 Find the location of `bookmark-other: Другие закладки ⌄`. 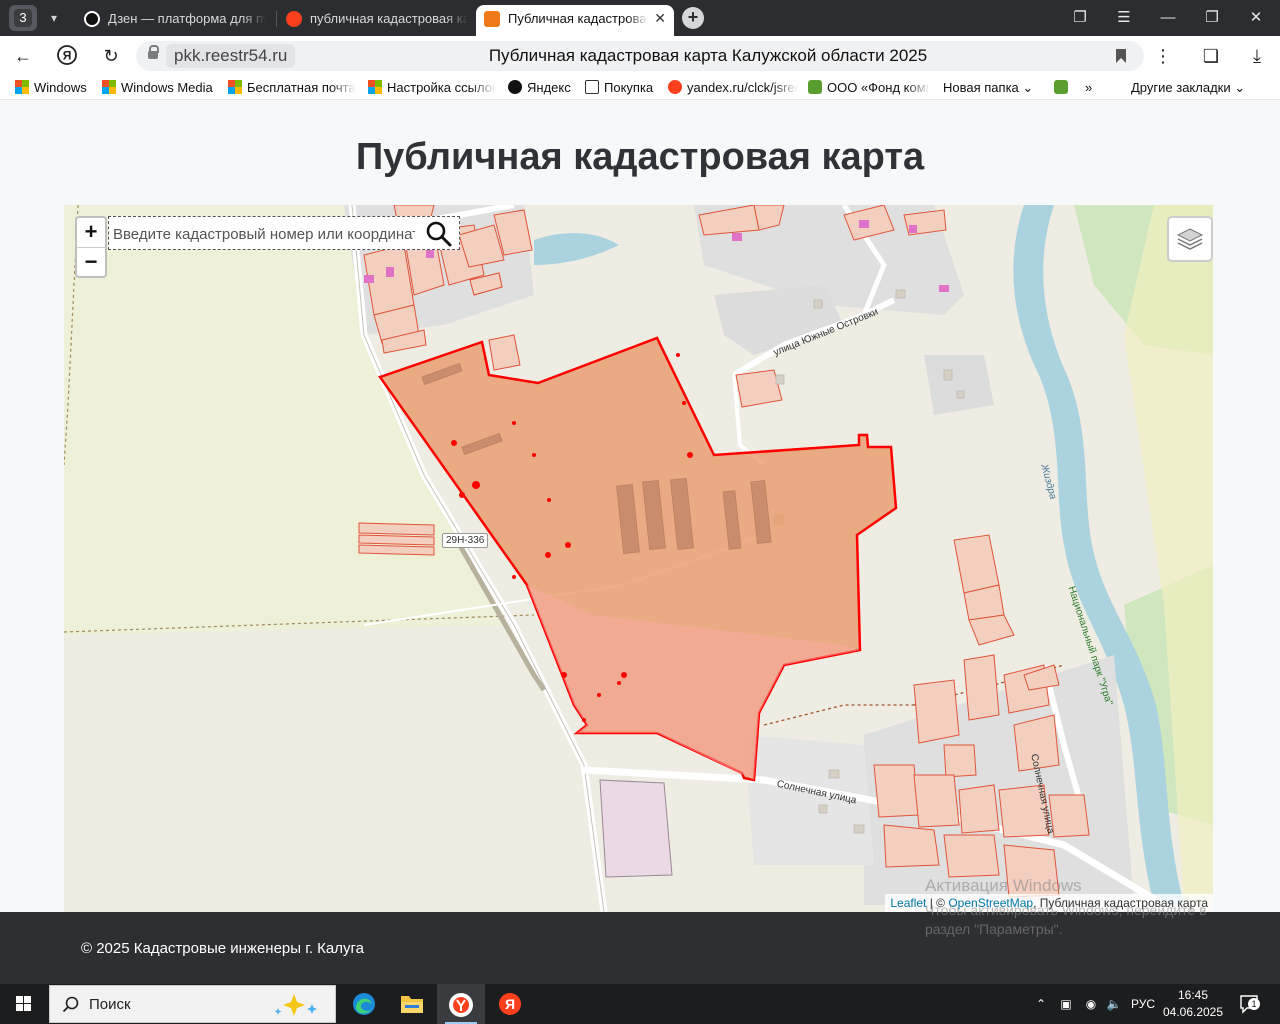

bookmark-other: Другие закладки ⌄ is located at coordinates (1193, 88).